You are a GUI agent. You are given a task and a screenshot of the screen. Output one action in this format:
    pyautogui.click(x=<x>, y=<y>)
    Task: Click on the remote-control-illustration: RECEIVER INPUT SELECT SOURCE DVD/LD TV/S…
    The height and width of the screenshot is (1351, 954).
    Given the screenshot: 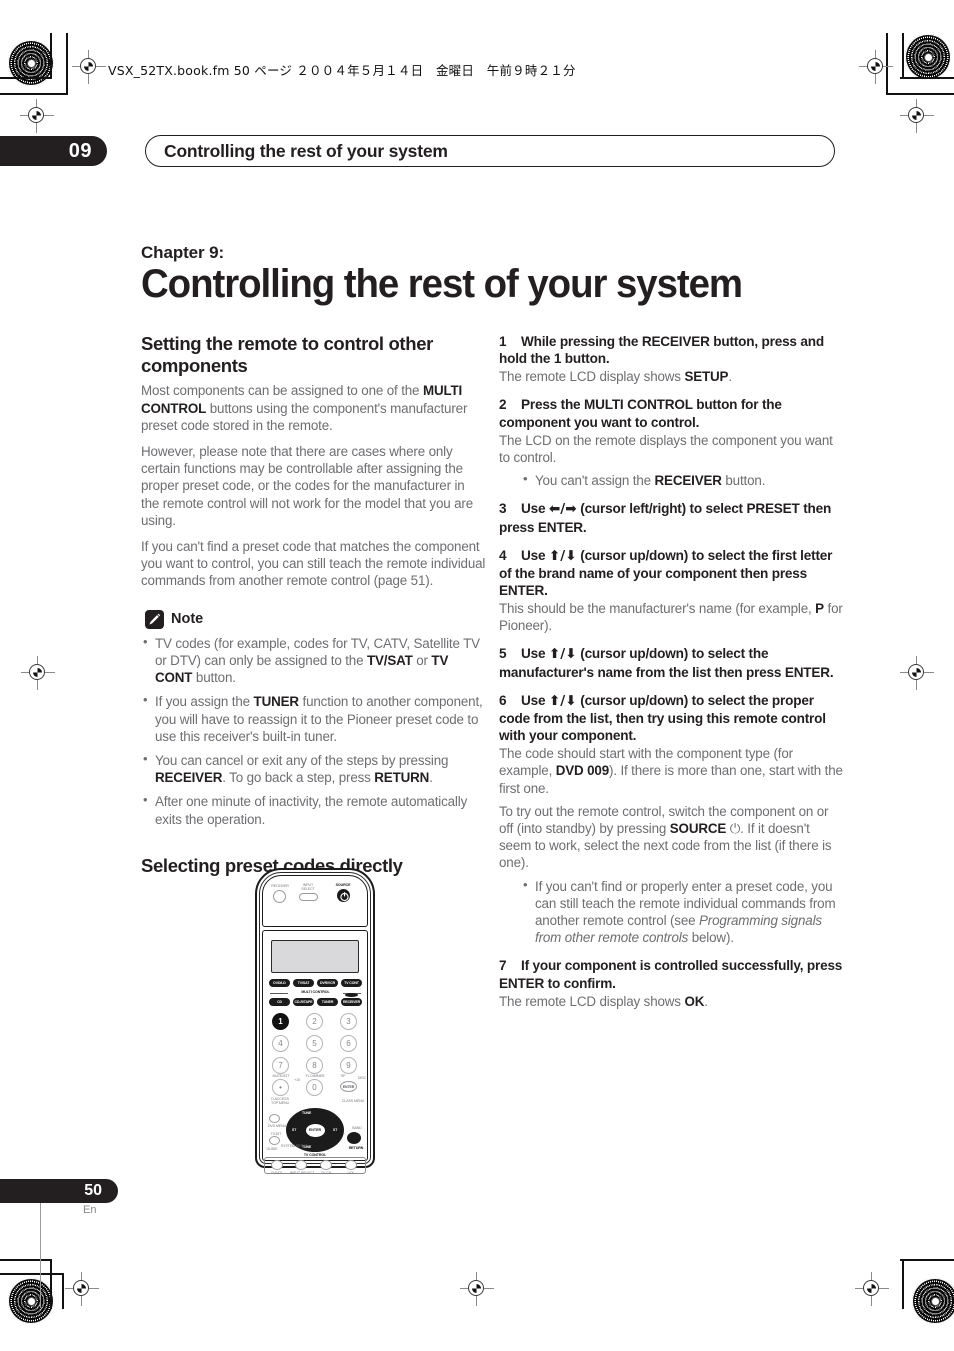 What is the action you would take?
    pyautogui.click(x=315, y=1021)
    